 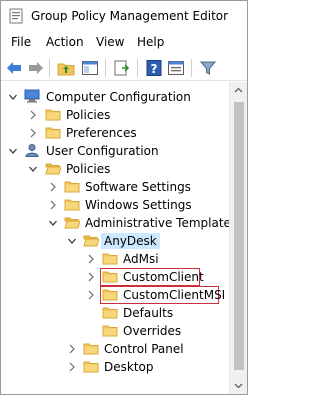 I want to click on tree-node-cc-preferences: Preferences, so click(x=115, y=133).